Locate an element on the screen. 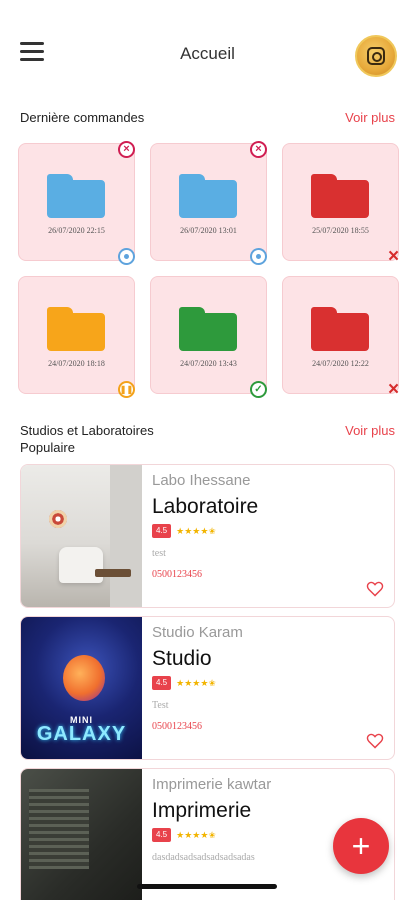  order-card: 26/07/2020 22:15 × is located at coordinates (76, 203).